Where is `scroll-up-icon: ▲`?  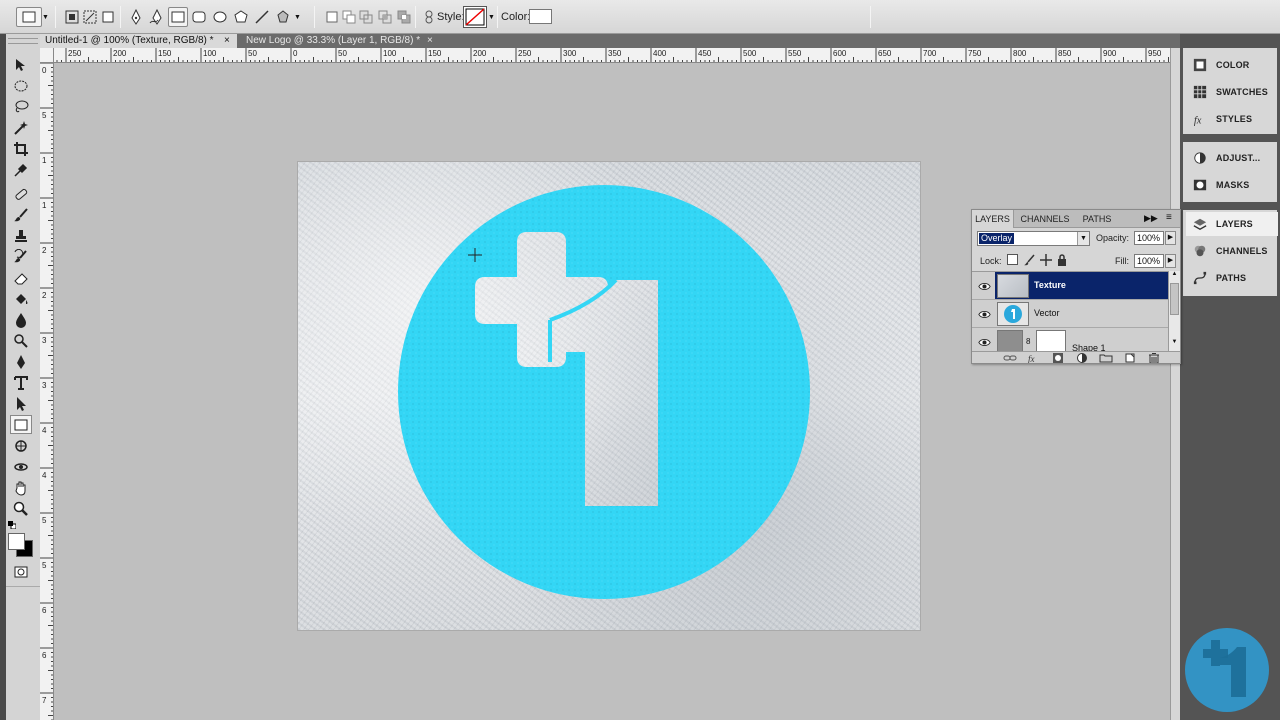 scroll-up-icon: ▲ is located at coordinates (1174, 275).